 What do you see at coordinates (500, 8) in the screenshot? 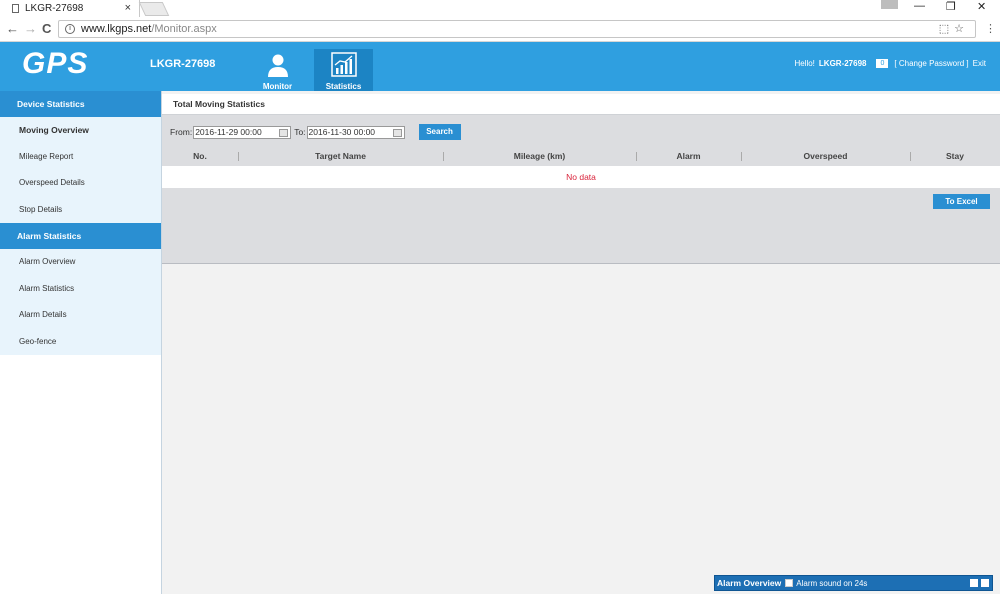
I see `browser-tabbar: LKGR-27698 × — ❐ ✕` at bounding box center [500, 8].